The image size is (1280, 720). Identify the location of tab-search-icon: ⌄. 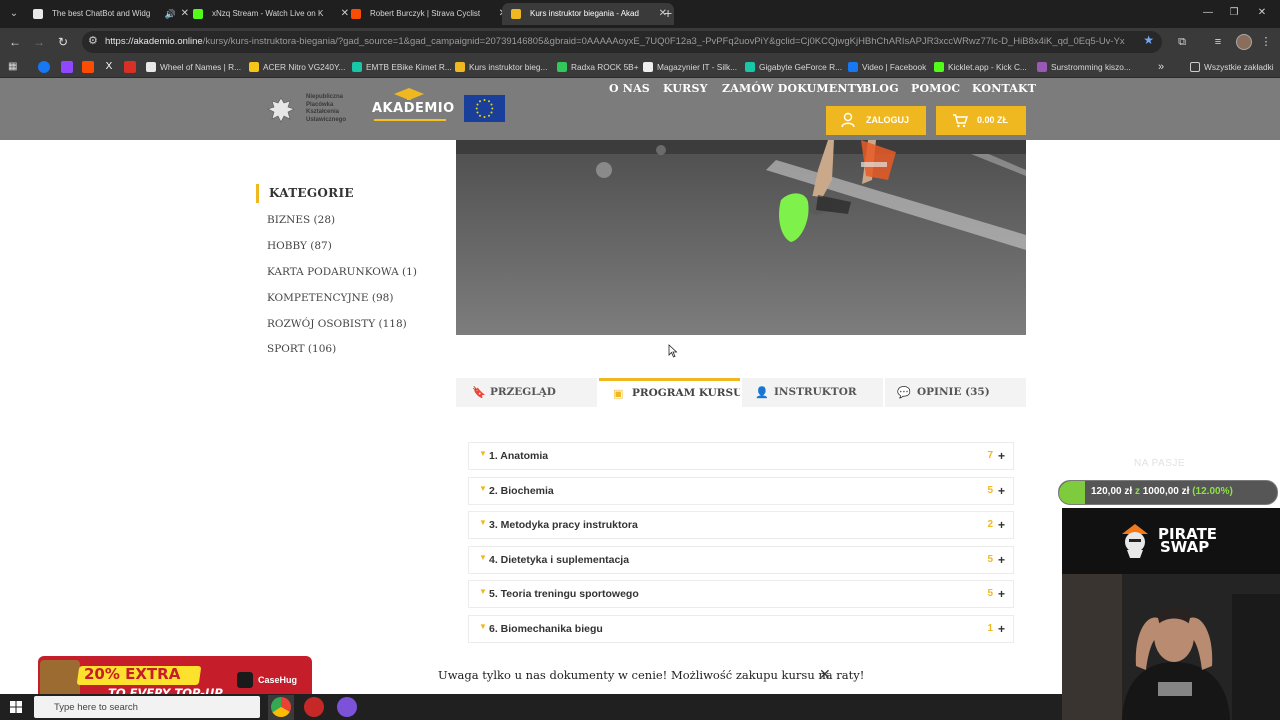
(14, 14).